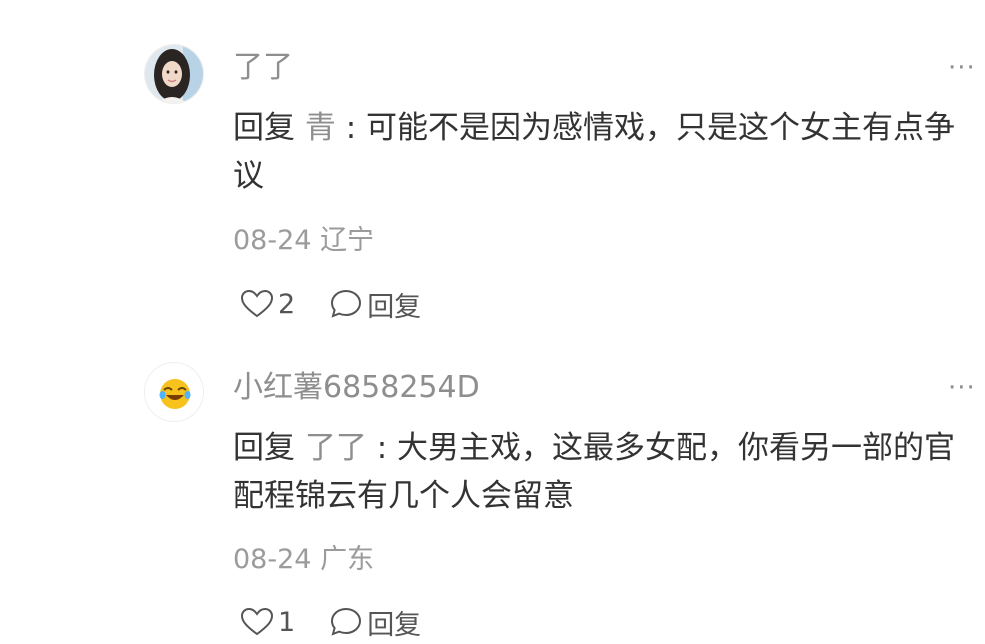  I want to click on reply-target-username: 了了, so click(336, 448).